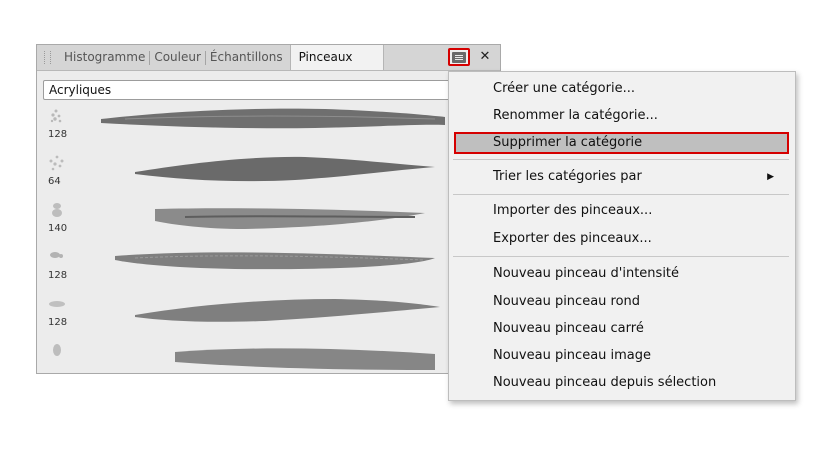 Image resolution: width=825 pixels, height=476 pixels. What do you see at coordinates (567, 176) in the screenshot?
I see `menu-item-label: Trier les catégories par` at bounding box center [567, 176].